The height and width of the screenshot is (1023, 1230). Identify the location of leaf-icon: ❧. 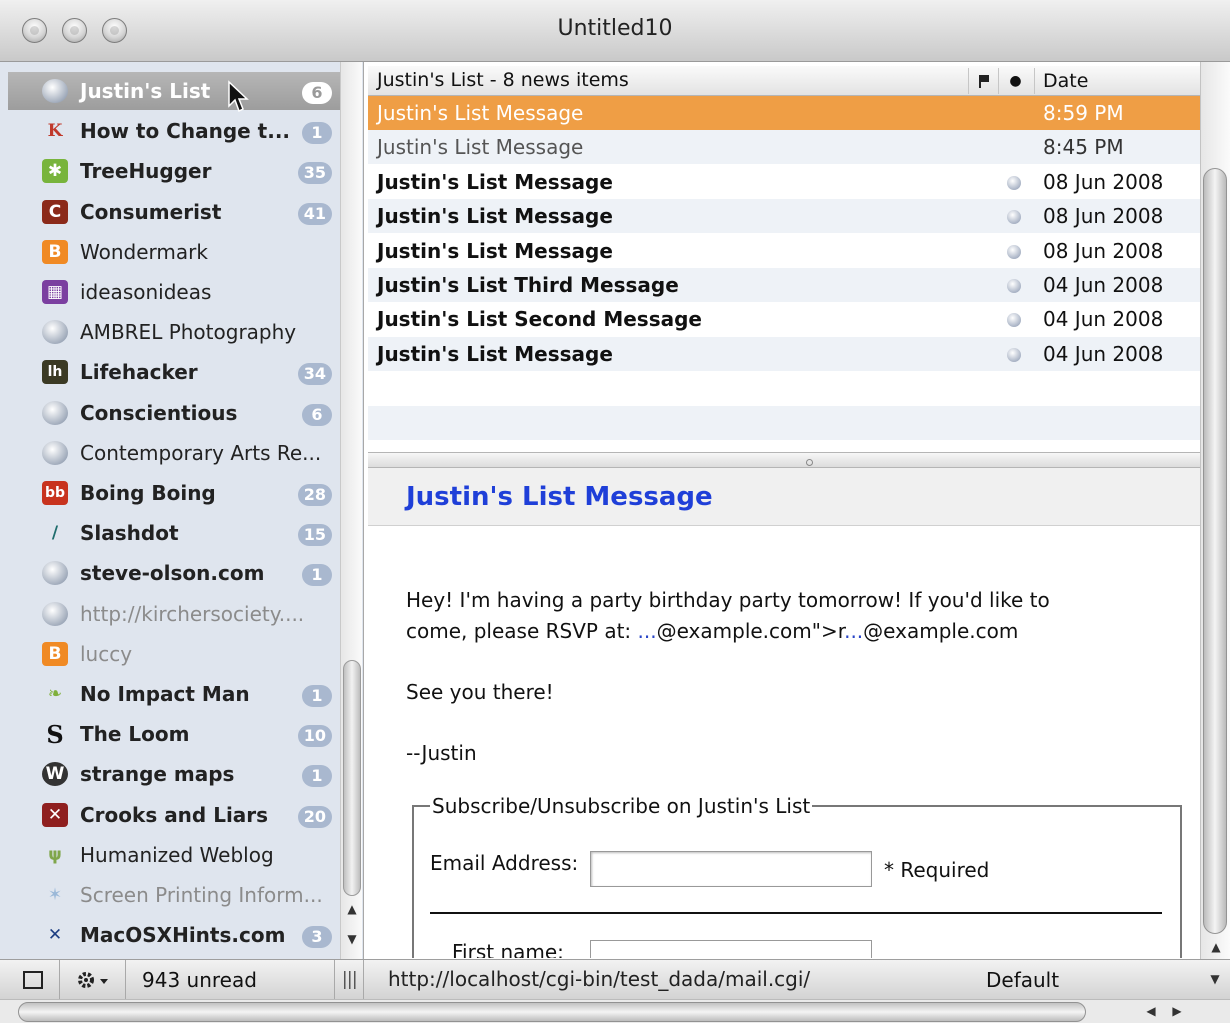
(55, 694).